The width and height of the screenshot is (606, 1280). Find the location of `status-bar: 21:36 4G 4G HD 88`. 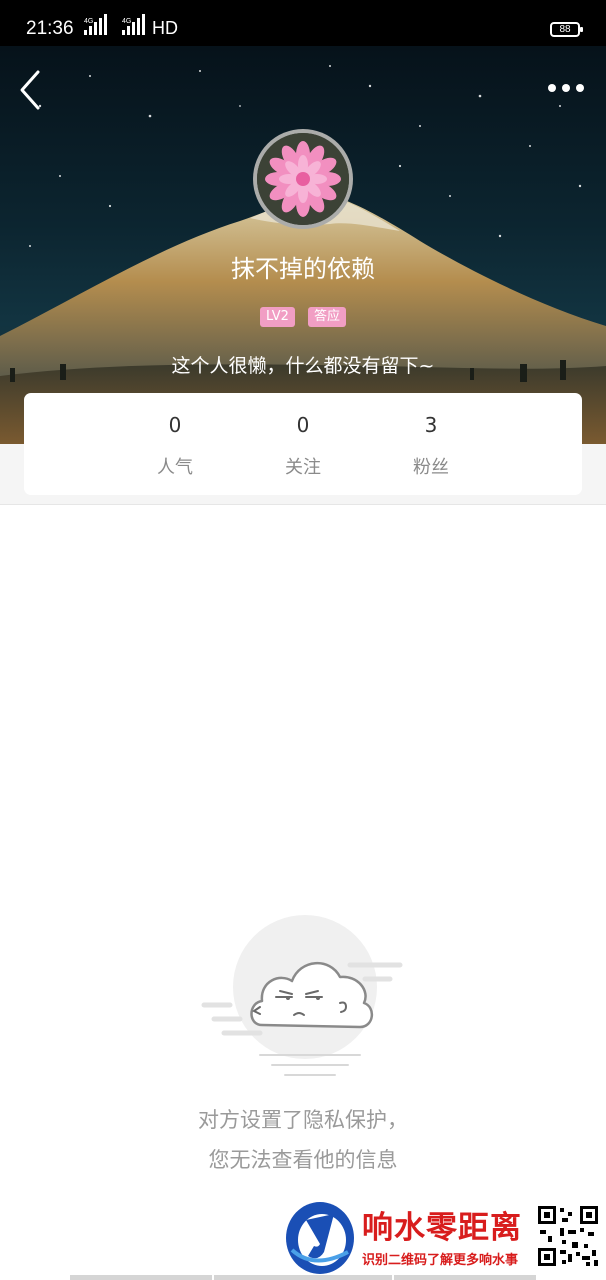

status-bar: 21:36 4G 4G HD 88 is located at coordinates (303, 23).